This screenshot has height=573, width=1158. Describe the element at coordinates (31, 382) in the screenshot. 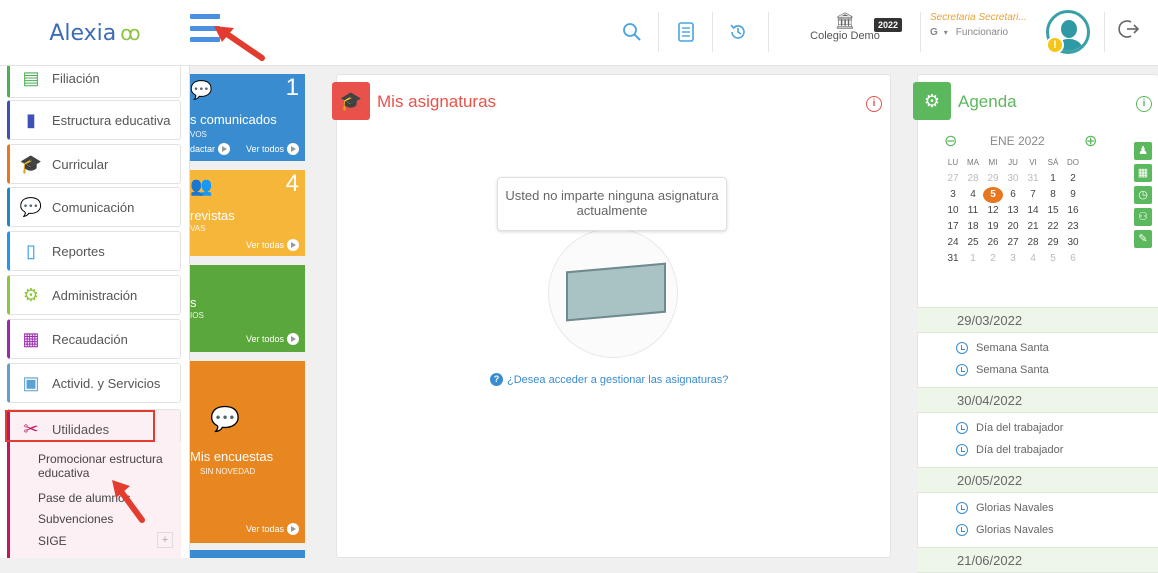

I see `calendar-clock-icon: ▣` at that location.